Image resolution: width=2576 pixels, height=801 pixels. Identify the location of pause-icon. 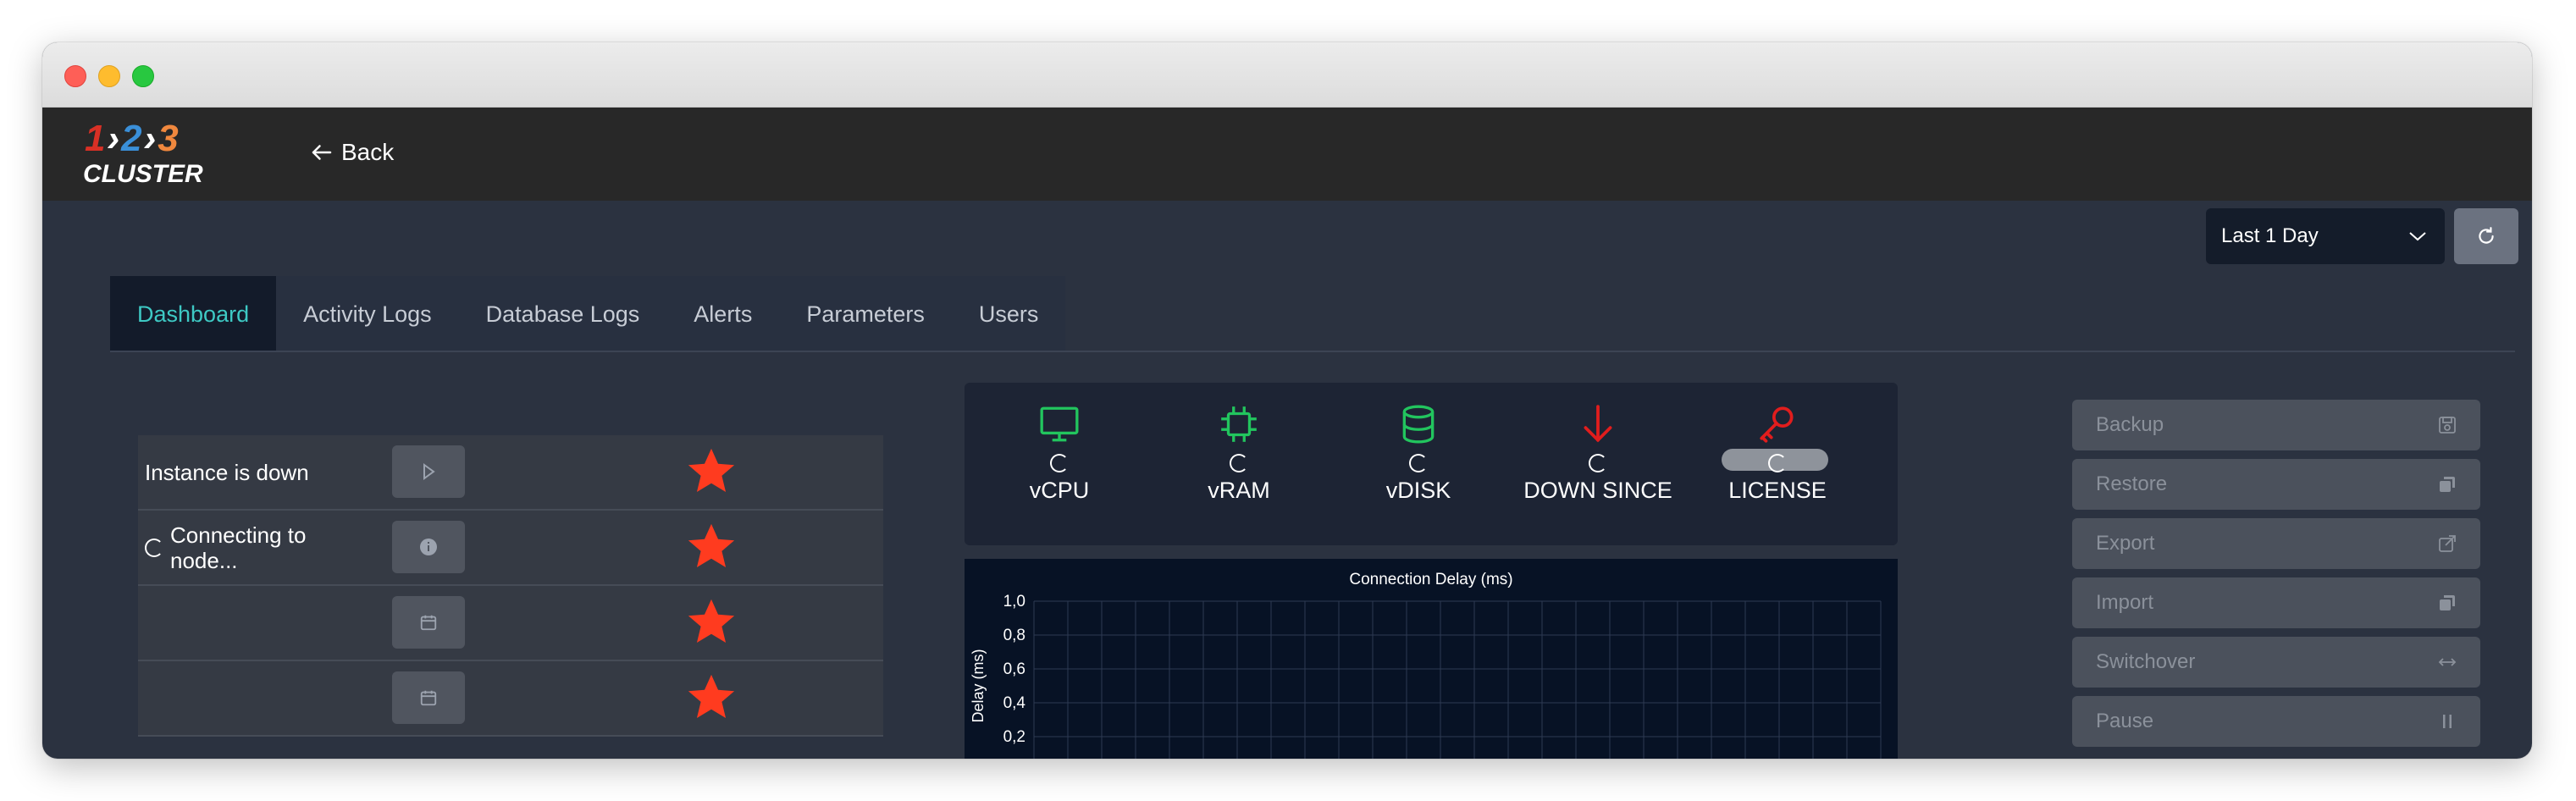
(2447, 722).